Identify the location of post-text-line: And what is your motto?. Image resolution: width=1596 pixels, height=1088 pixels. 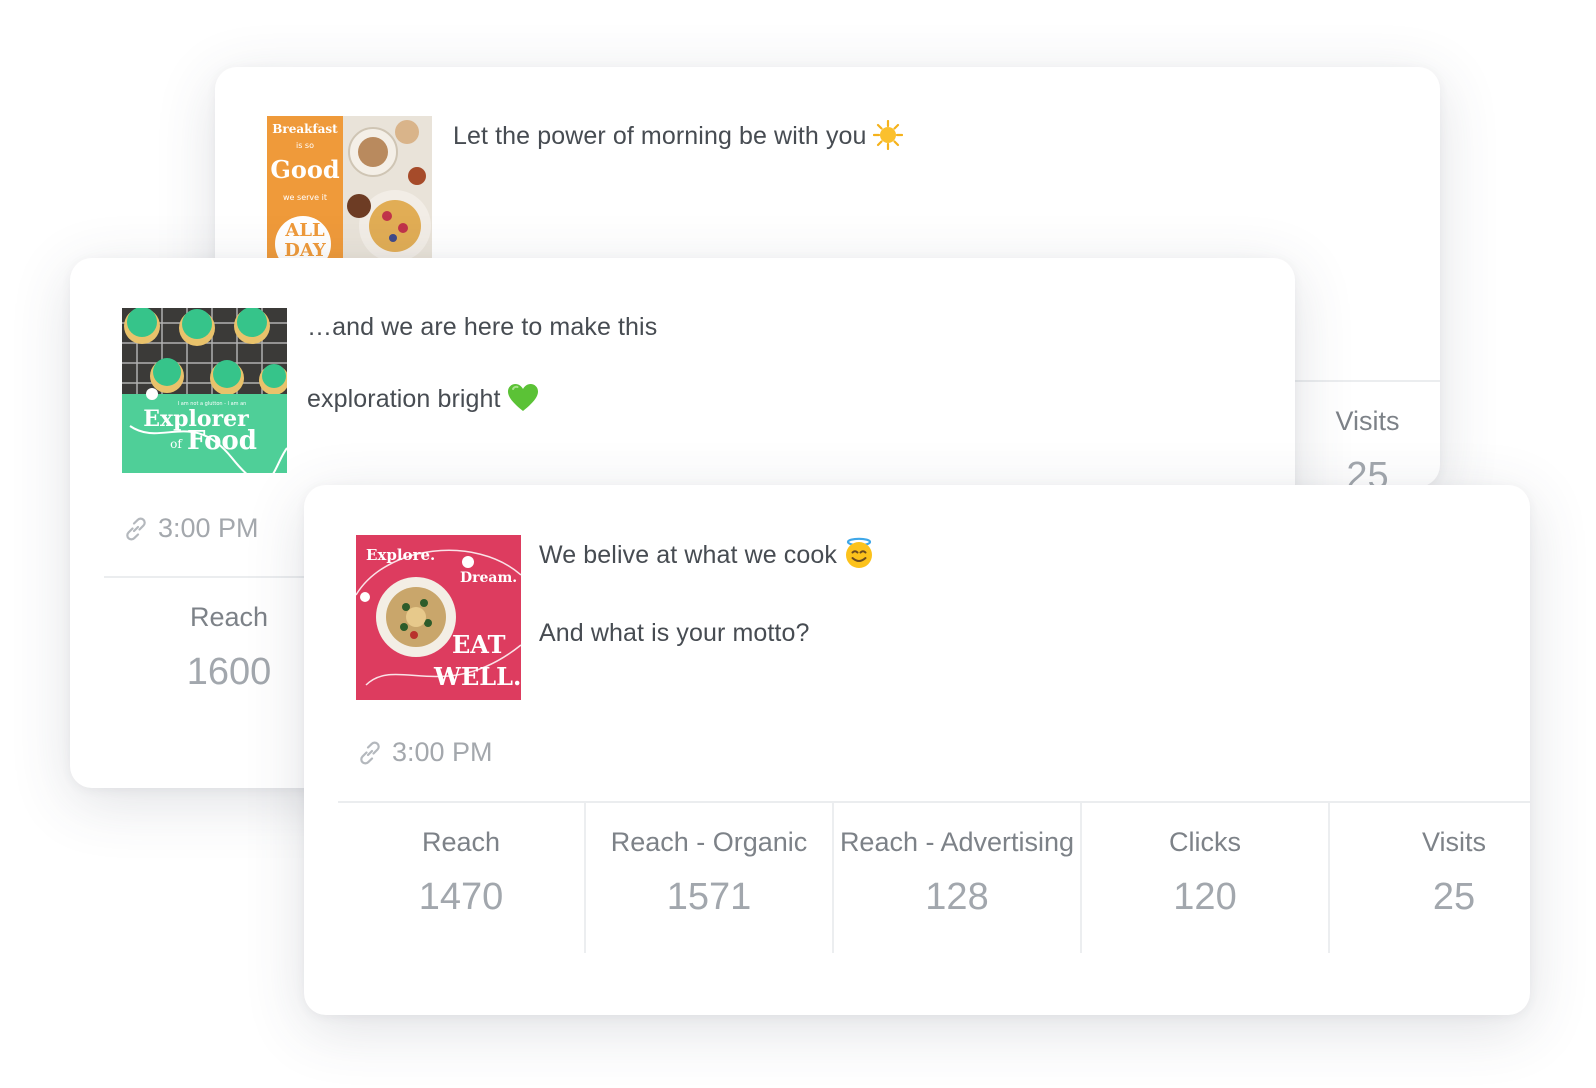
(674, 633).